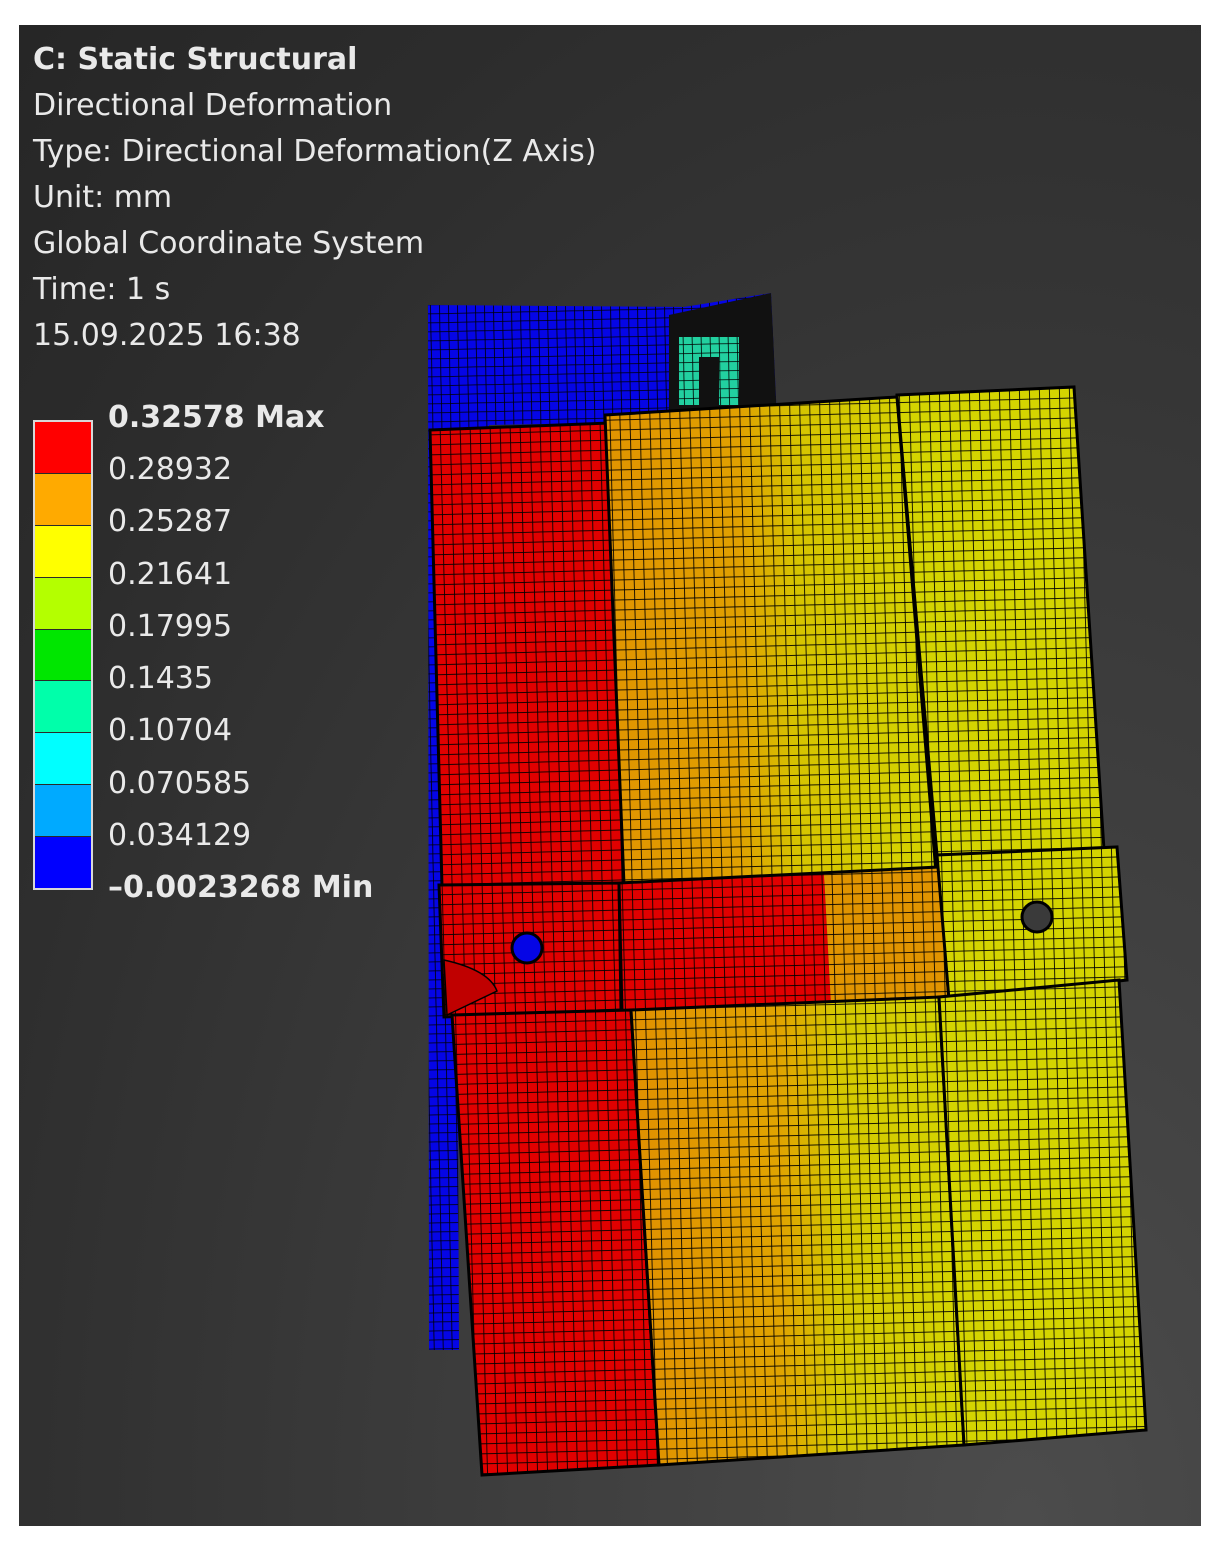 This screenshot has width=1226, height=1557. What do you see at coordinates (180, 835) in the screenshot?
I see `legend-value-label: 0.034129` at bounding box center [180, 835].